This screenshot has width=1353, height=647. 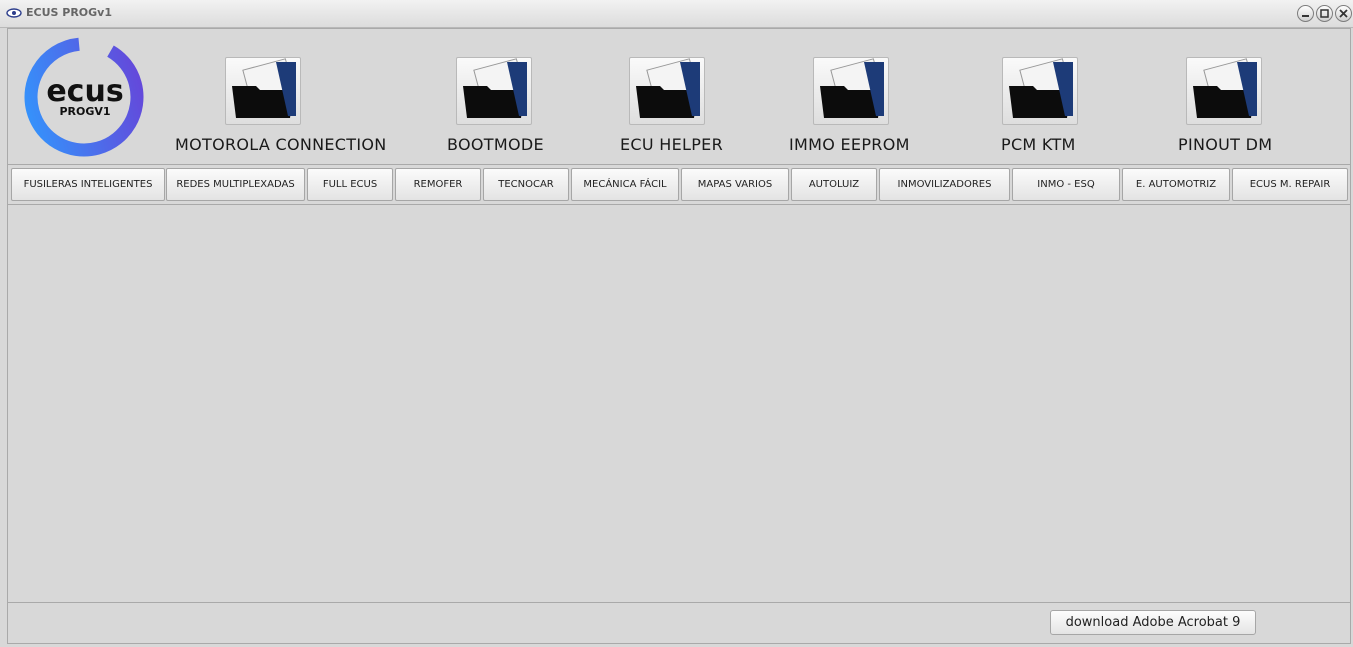 What do you see at coordinates (834, 184) in the screenshot?
I see `tab-autoluiz: AUTOLUIZ` at bounding box center [834, 184].